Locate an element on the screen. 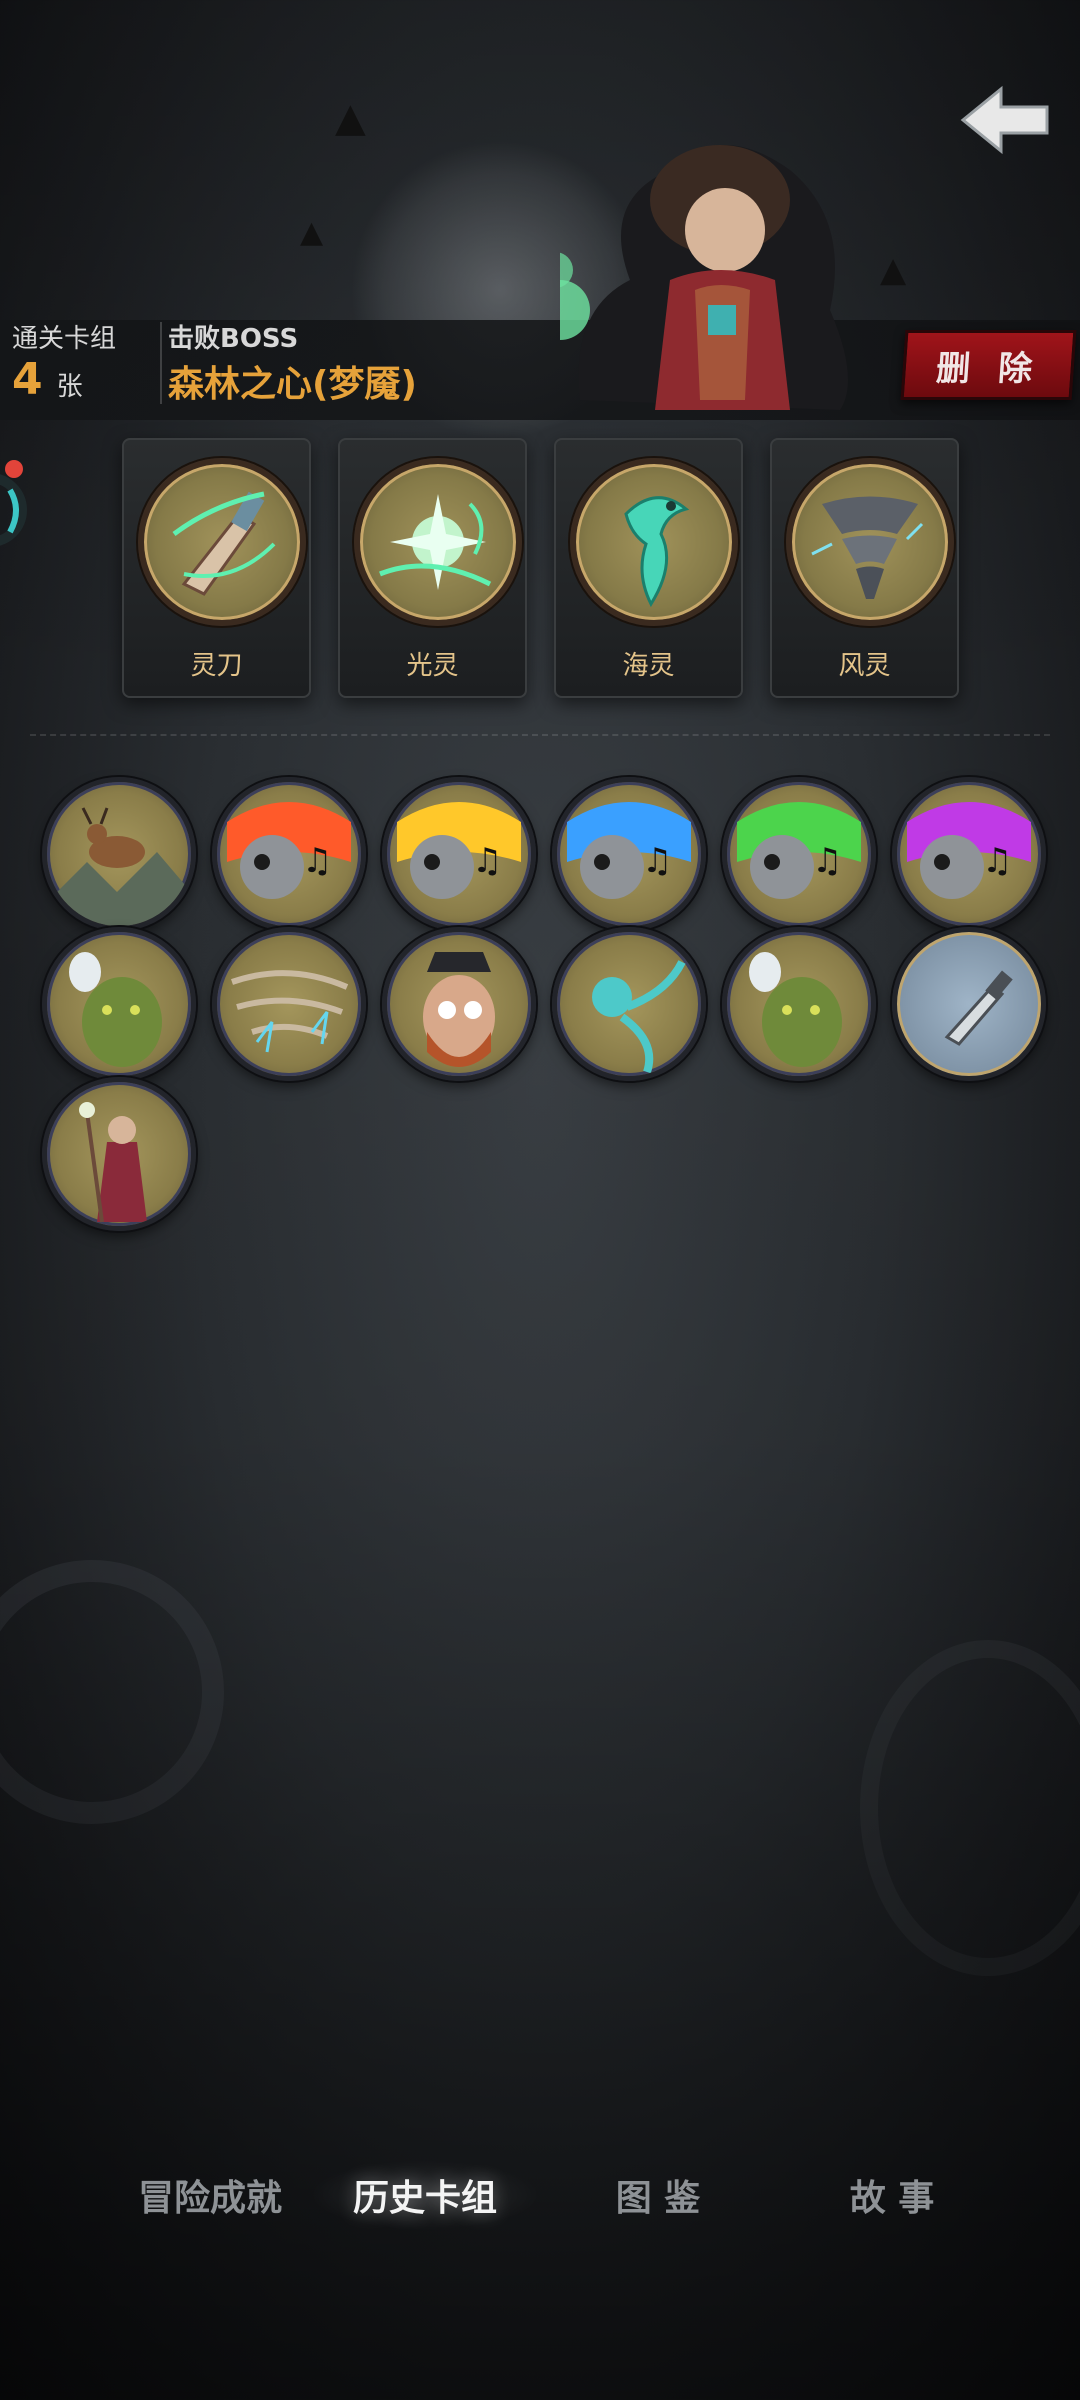  skill-card-spirit-blade: 灵刀 is located at coordinates (216, 568).